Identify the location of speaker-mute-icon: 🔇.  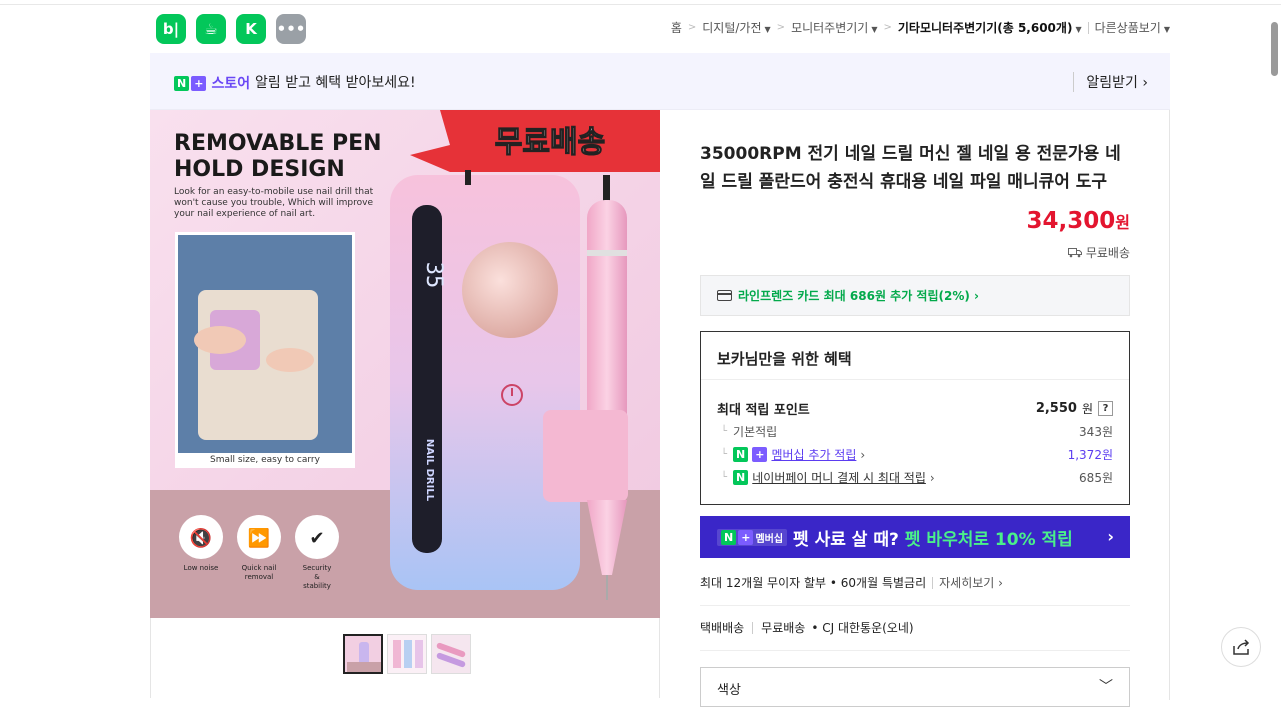
(201, 538).